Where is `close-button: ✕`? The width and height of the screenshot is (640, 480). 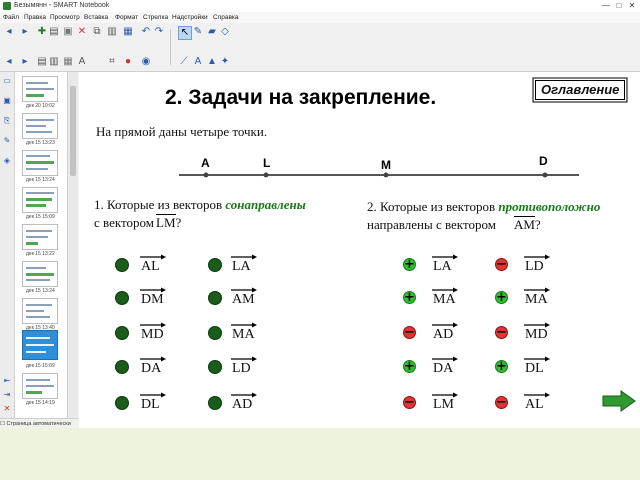 close-button: ✕ is located at coordinates (632, 6).